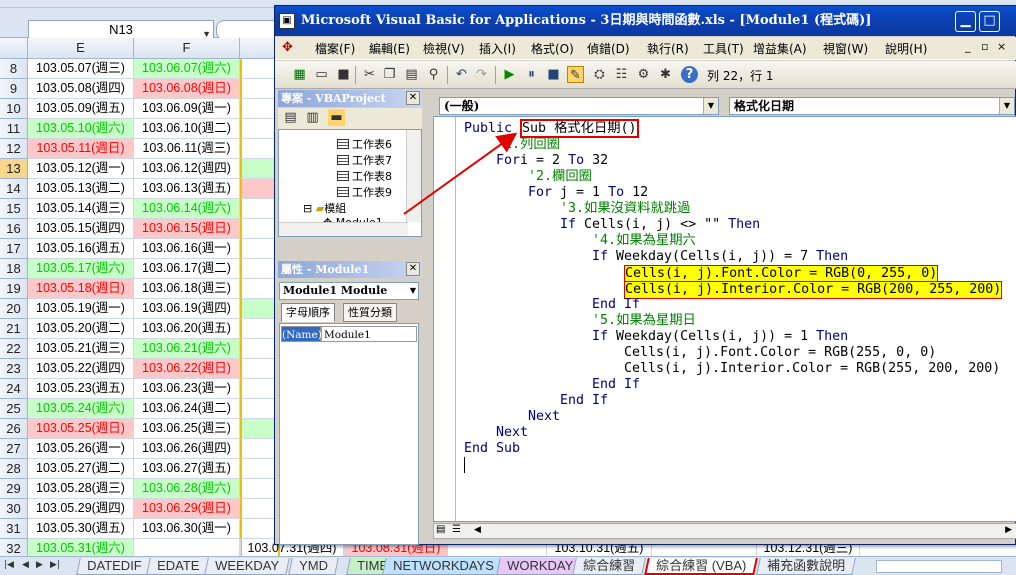 The image size is (1016, 575). What do you see at coordinates (575, 74) in the screenshot?
I see `design-mode-icon: ✎` at bounding box center [575, 74].